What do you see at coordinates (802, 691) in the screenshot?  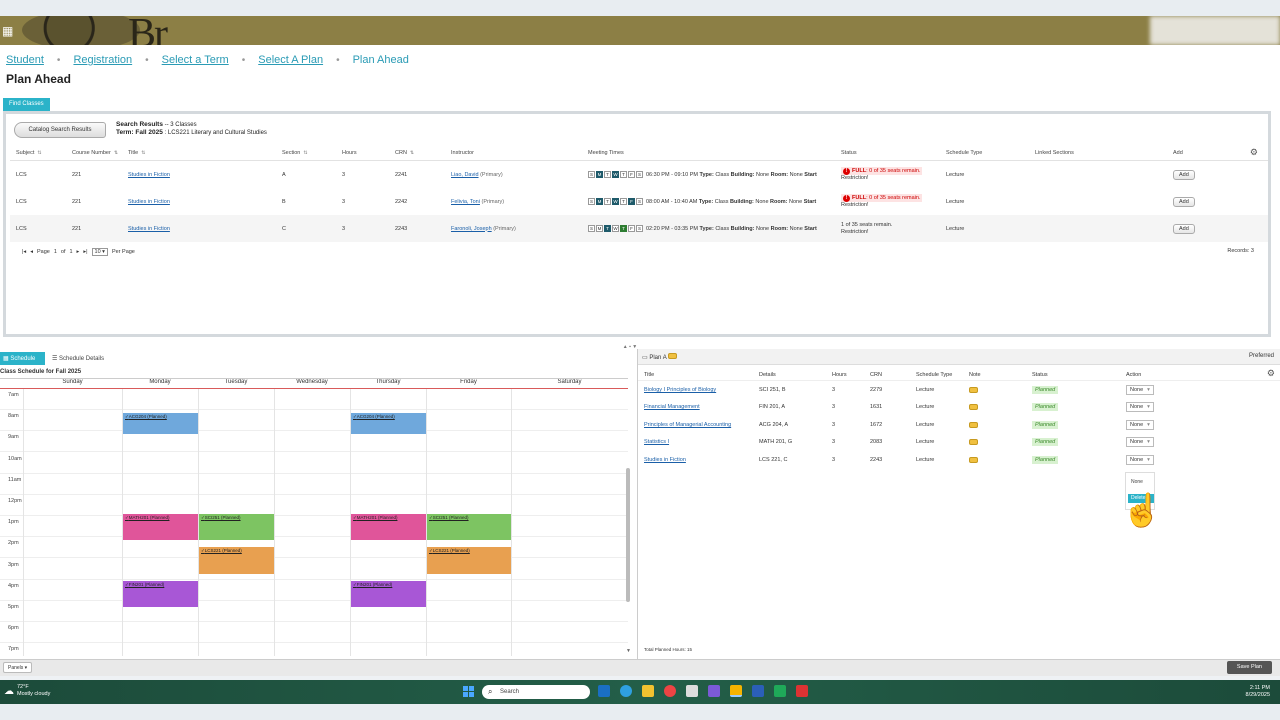 I see `recorder-icon` at bounding box center [802, 691].